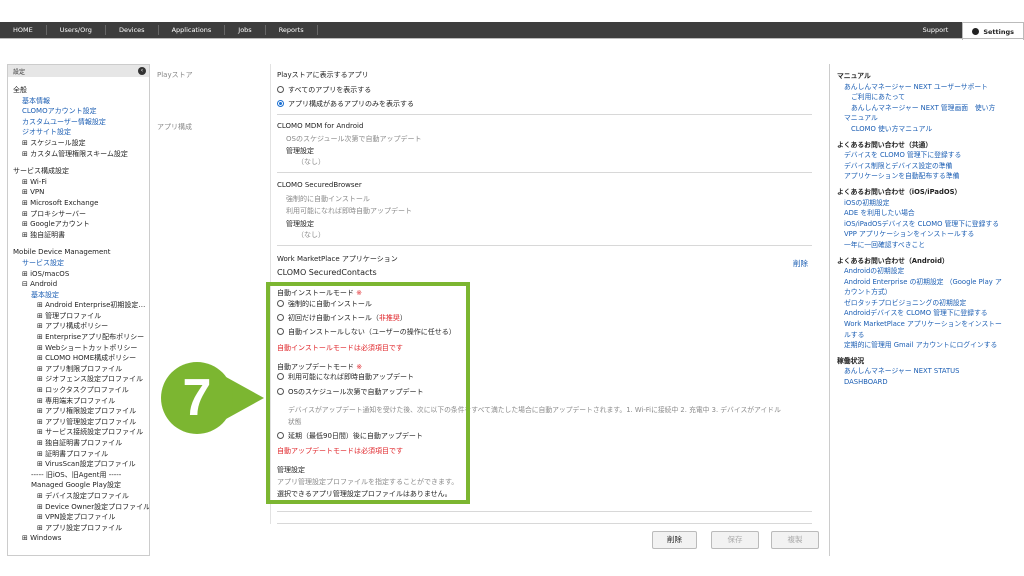 The width and height of the screenshot is (1024, 576). I want to click on save-button: 保存, so click(735, 540).